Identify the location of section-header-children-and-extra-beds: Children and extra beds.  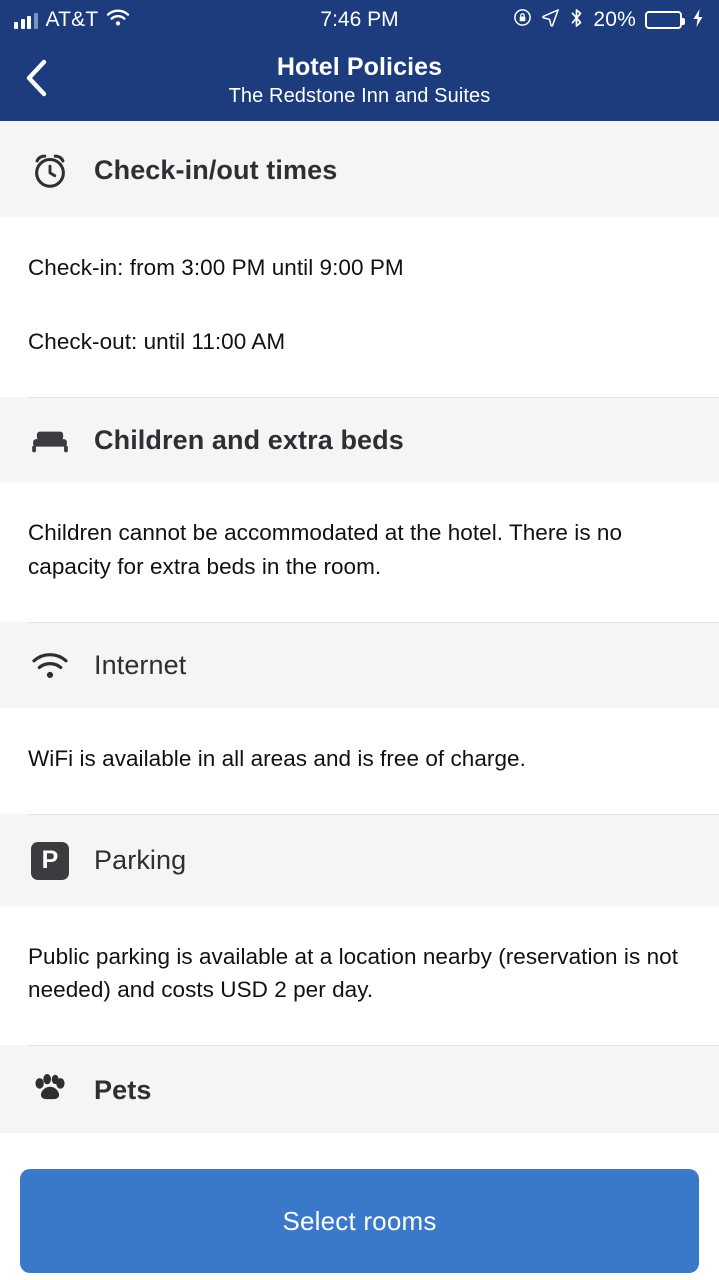
(359, 440).